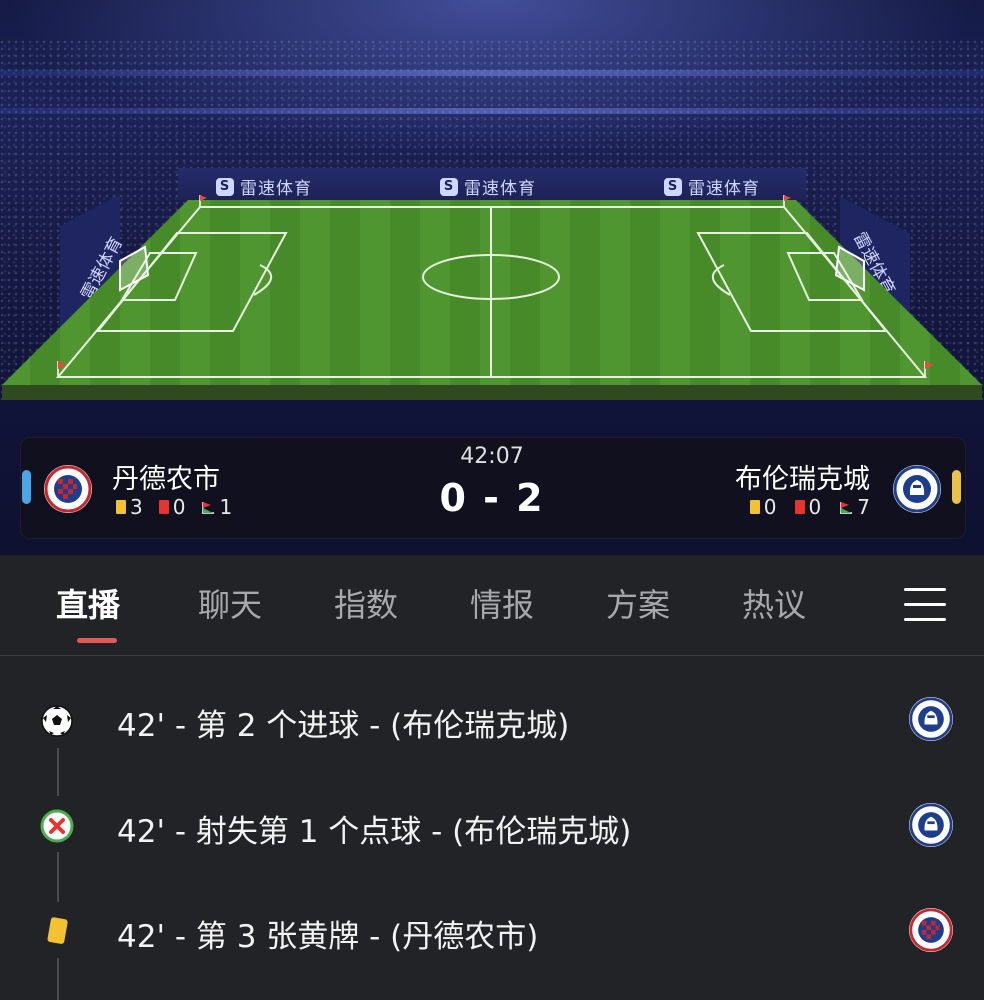 This screenshot has height=1000, width=984. What do you see at coordinates (97, 640) in the screenshot?
I see `active-tab-indicator` at bounding box center [97, 640].